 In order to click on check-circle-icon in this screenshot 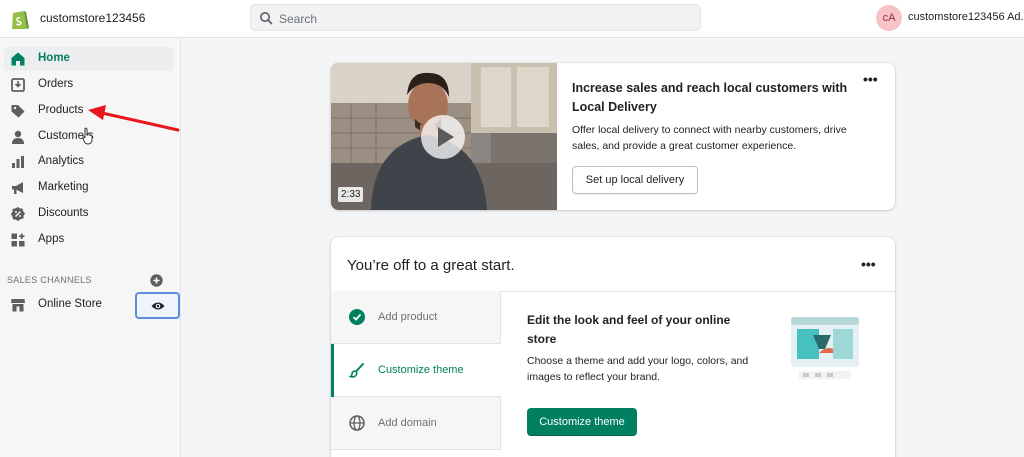, I will do `click(357, 317)`.